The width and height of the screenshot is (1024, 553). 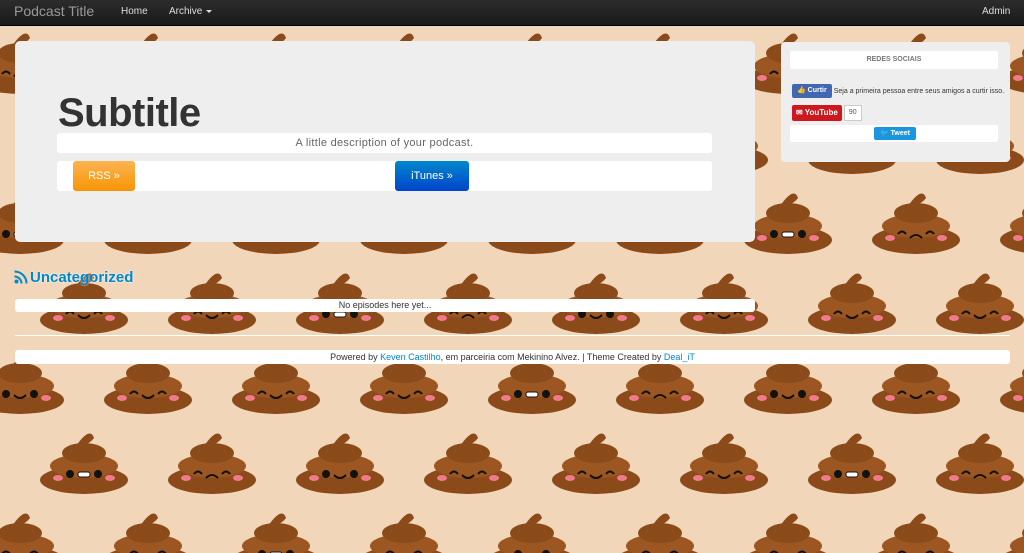 What do you see at coordinates (852, 113) in the screenshot?
I see `youtube-subscriber-count: 90` at bounding box center [852, 113].